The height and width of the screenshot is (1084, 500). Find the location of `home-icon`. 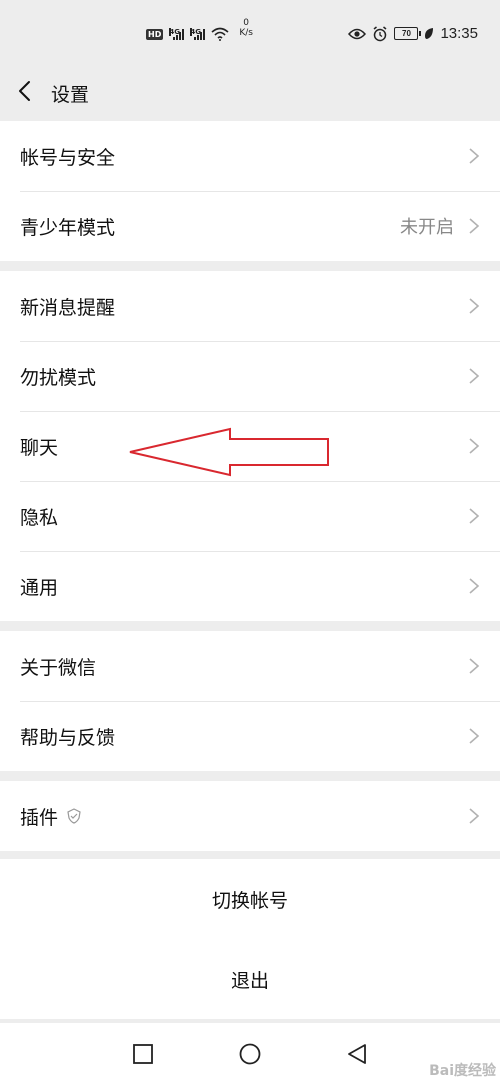

home-icon is located at coordinates (250, 1054).